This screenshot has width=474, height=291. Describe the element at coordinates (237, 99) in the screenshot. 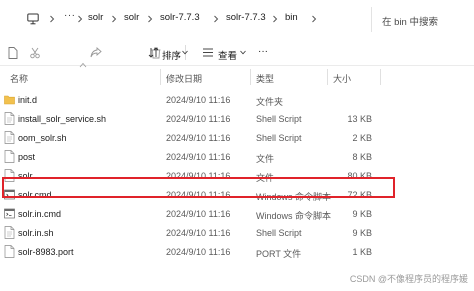

I see `file-row: init.d 2024/9/10 11:16 文件夹` at that location.